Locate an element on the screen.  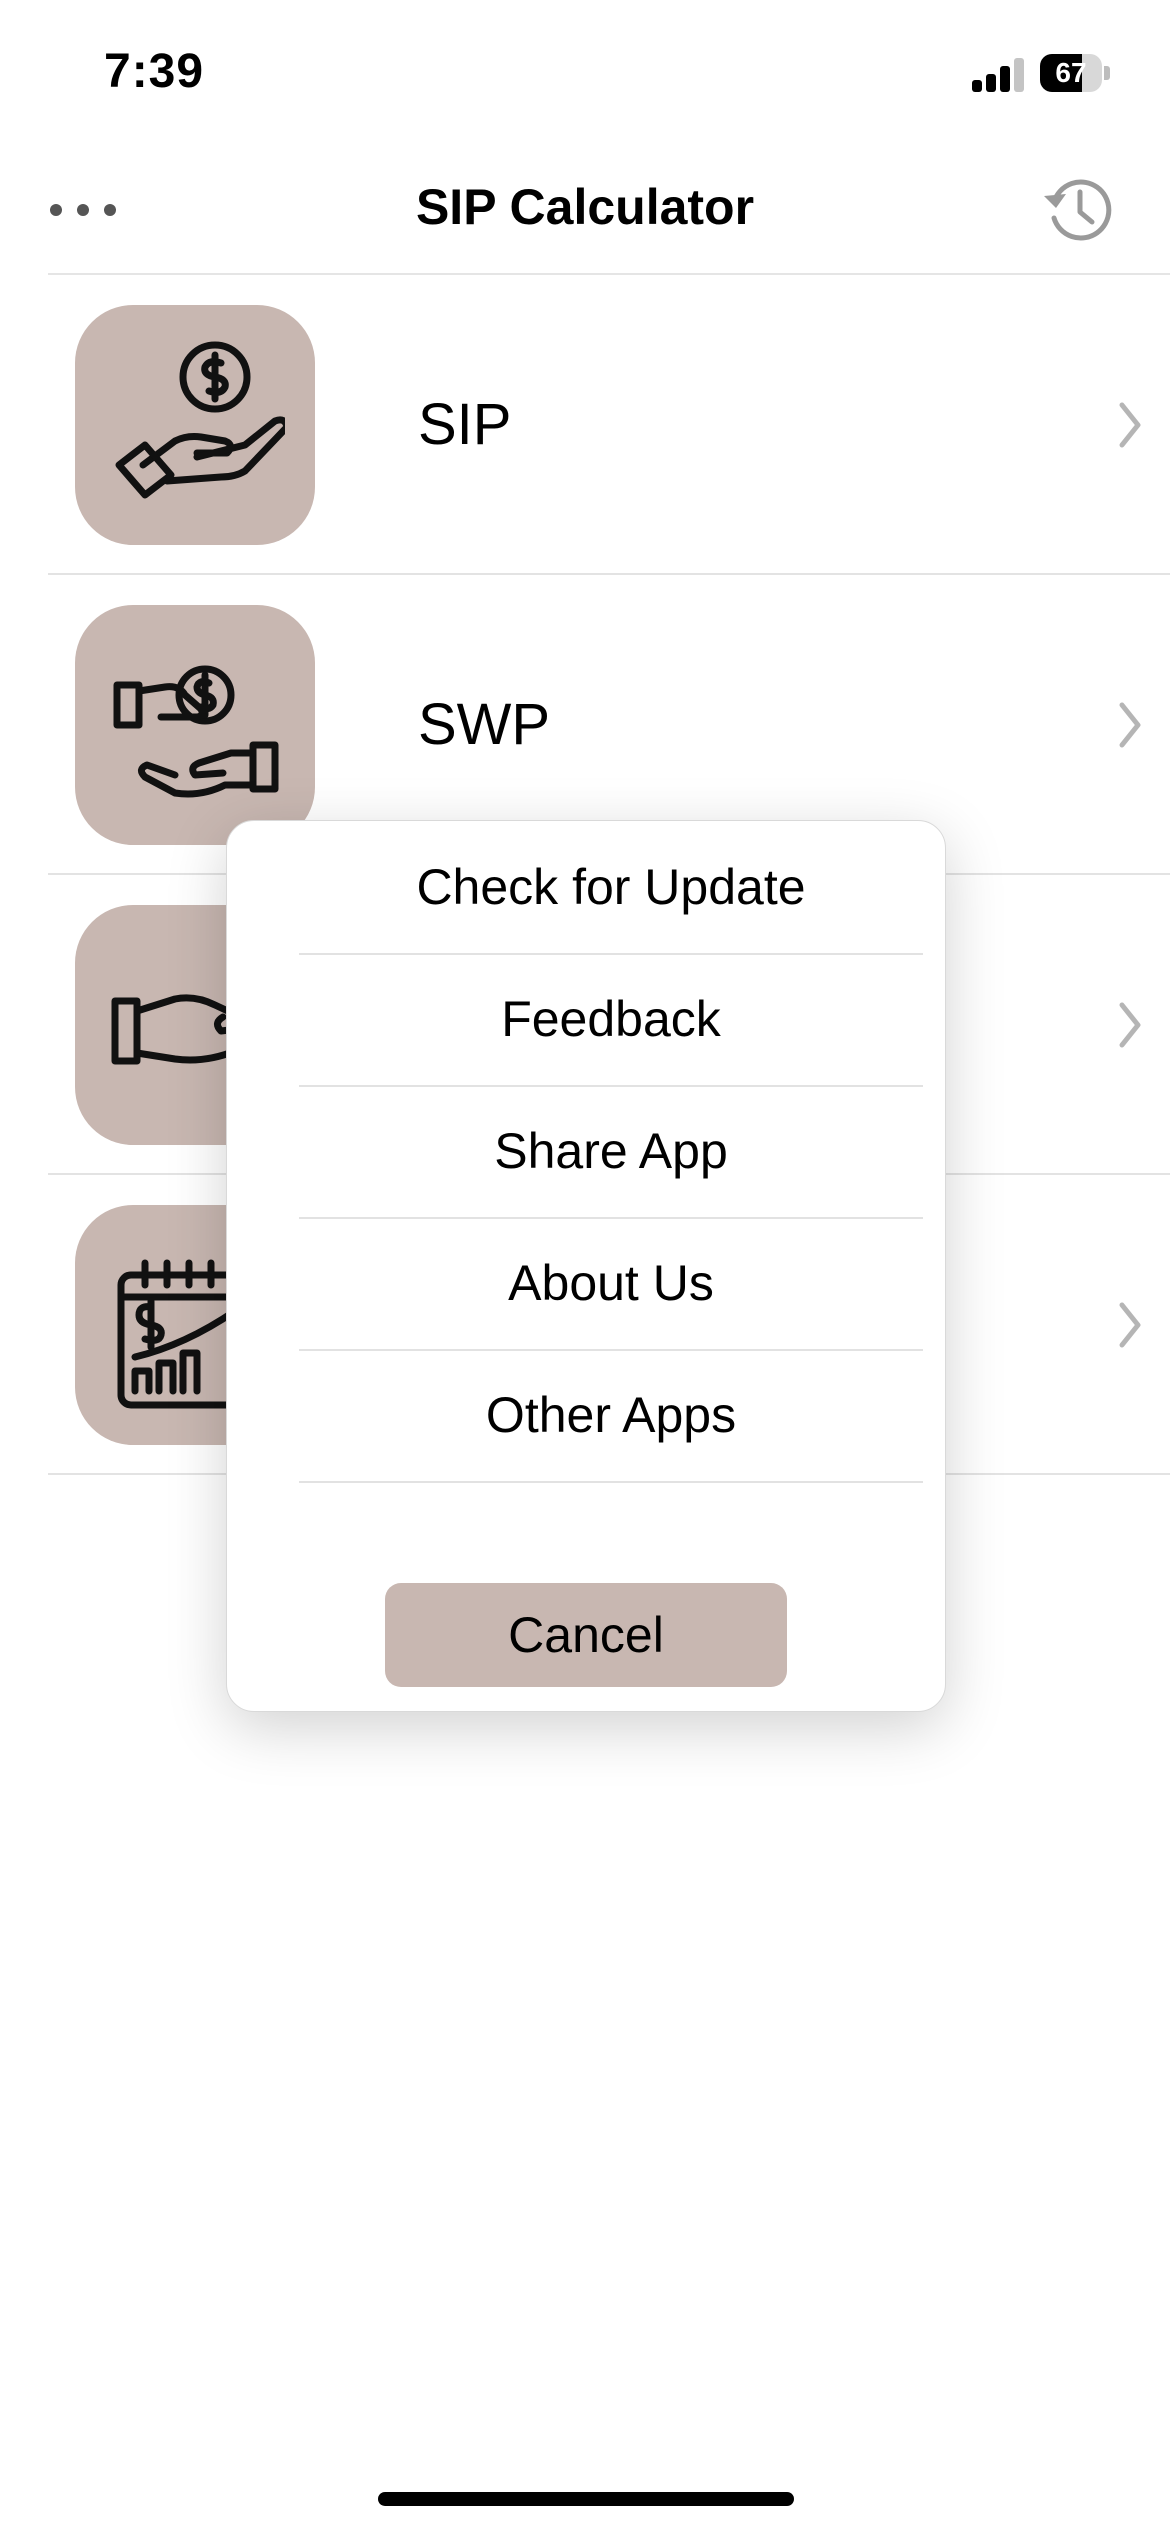
signal-icon is located at coordinates (999, 74).